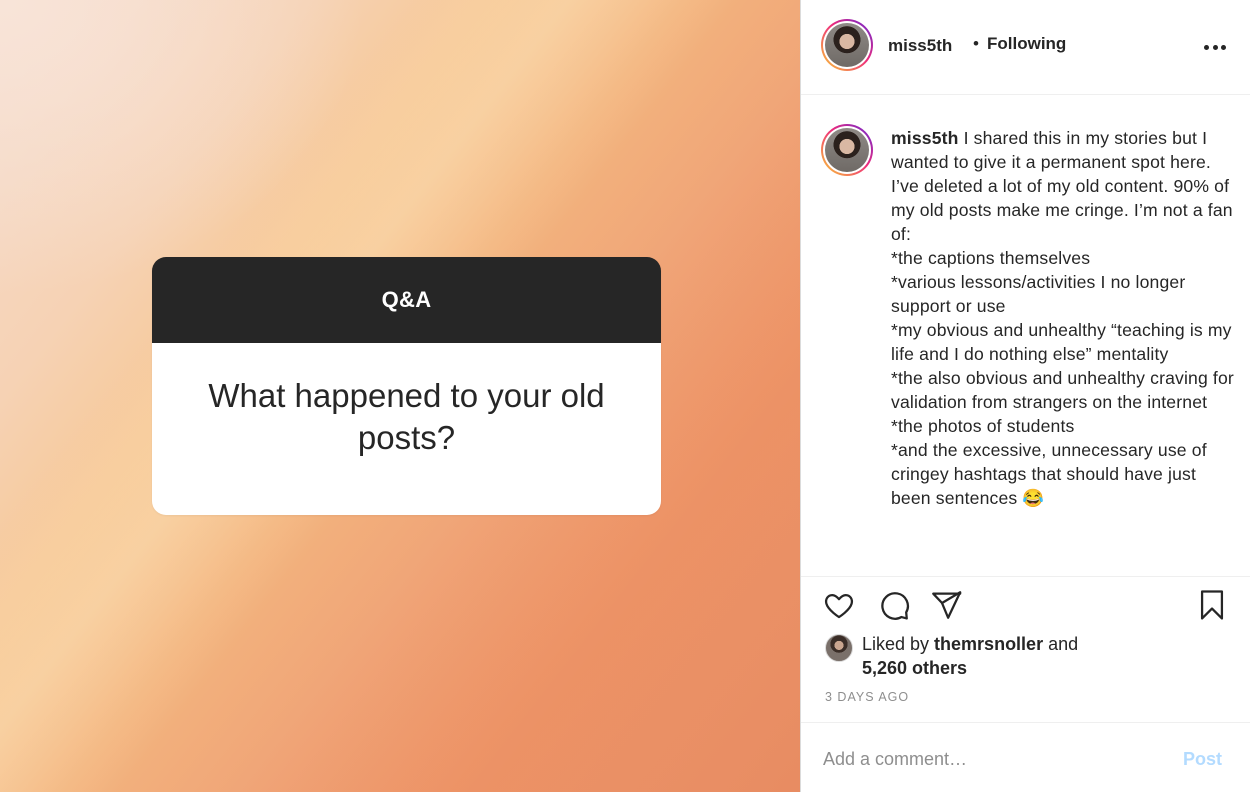 The height and width of the screenshot is (792, 1250). I want to click on comment-bar: Post, so click(1025, 757).